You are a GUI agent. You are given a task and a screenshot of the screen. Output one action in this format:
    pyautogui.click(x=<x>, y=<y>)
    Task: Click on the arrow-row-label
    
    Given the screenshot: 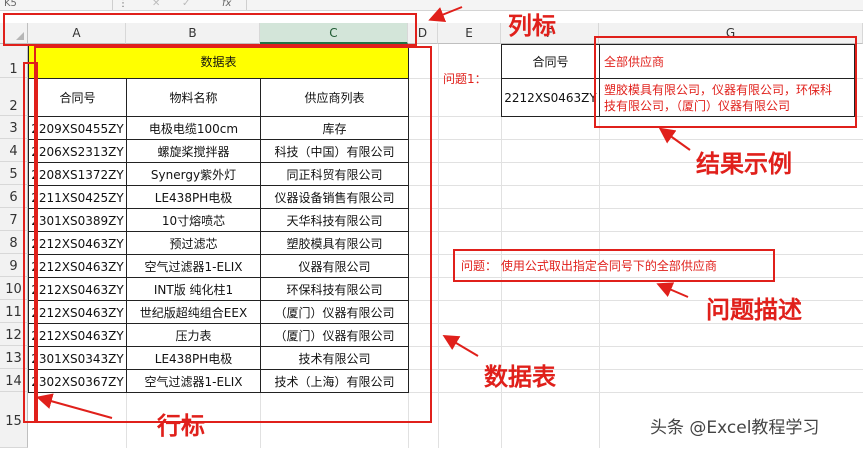 What is the action you would take?
    pyautogui.click(x=74, y=406)
    